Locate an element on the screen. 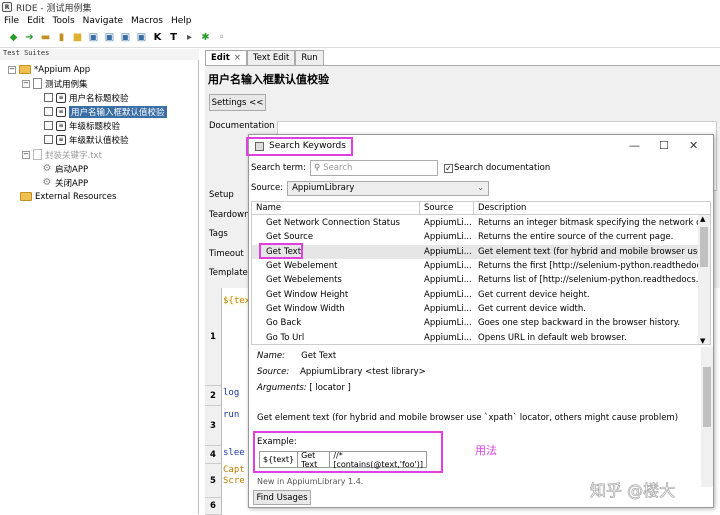  menu-tools: Tools is located at coordinates (64, 21).